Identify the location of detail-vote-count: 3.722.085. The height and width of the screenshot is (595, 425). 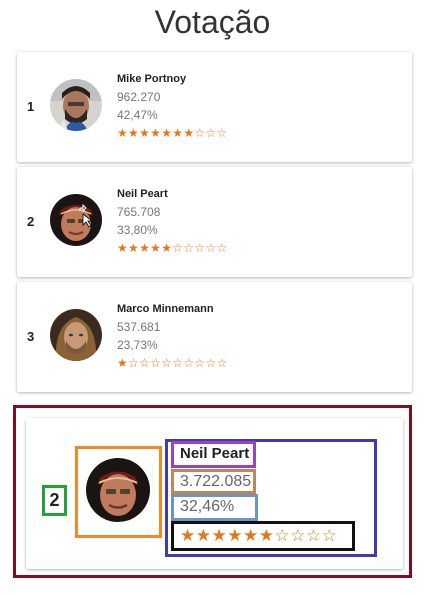
(213, 481).